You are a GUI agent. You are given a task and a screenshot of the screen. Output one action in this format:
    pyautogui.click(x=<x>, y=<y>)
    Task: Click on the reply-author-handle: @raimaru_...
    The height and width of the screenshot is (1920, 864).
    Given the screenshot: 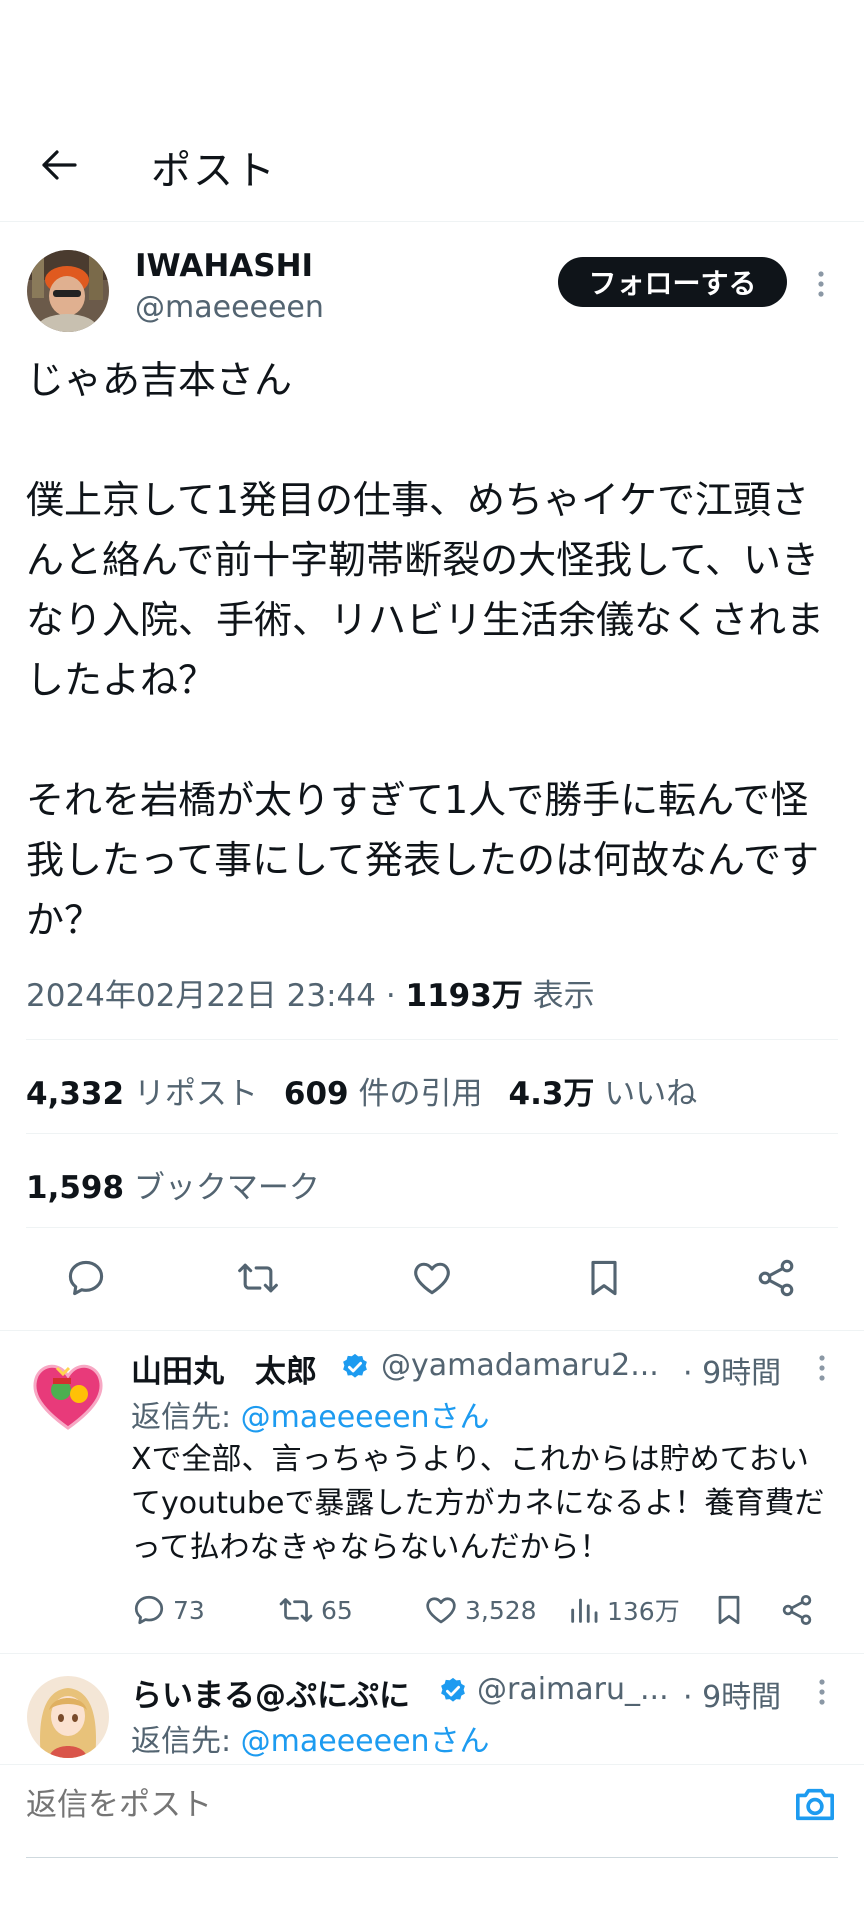 What is the action you would take?
    pyautogui.click(x=573, y=1689)
    